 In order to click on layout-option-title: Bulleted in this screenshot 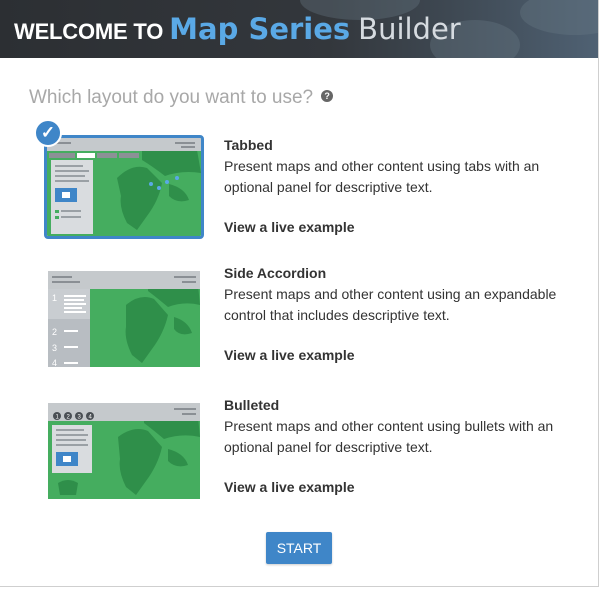, I will do `click(252, 405)`.